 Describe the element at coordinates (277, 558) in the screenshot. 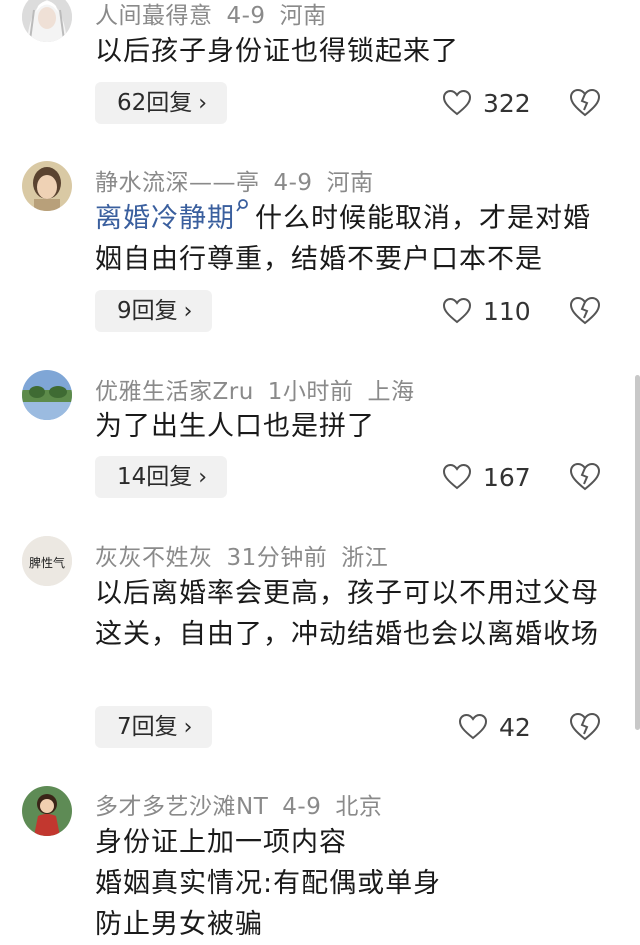

I see `comment-date: 31分钟前` at that location.